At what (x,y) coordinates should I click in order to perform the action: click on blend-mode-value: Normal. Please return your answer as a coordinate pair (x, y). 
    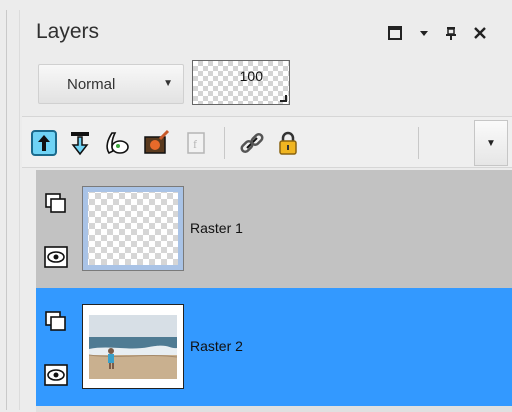
    Looking at the image, I should click on (91, 84).